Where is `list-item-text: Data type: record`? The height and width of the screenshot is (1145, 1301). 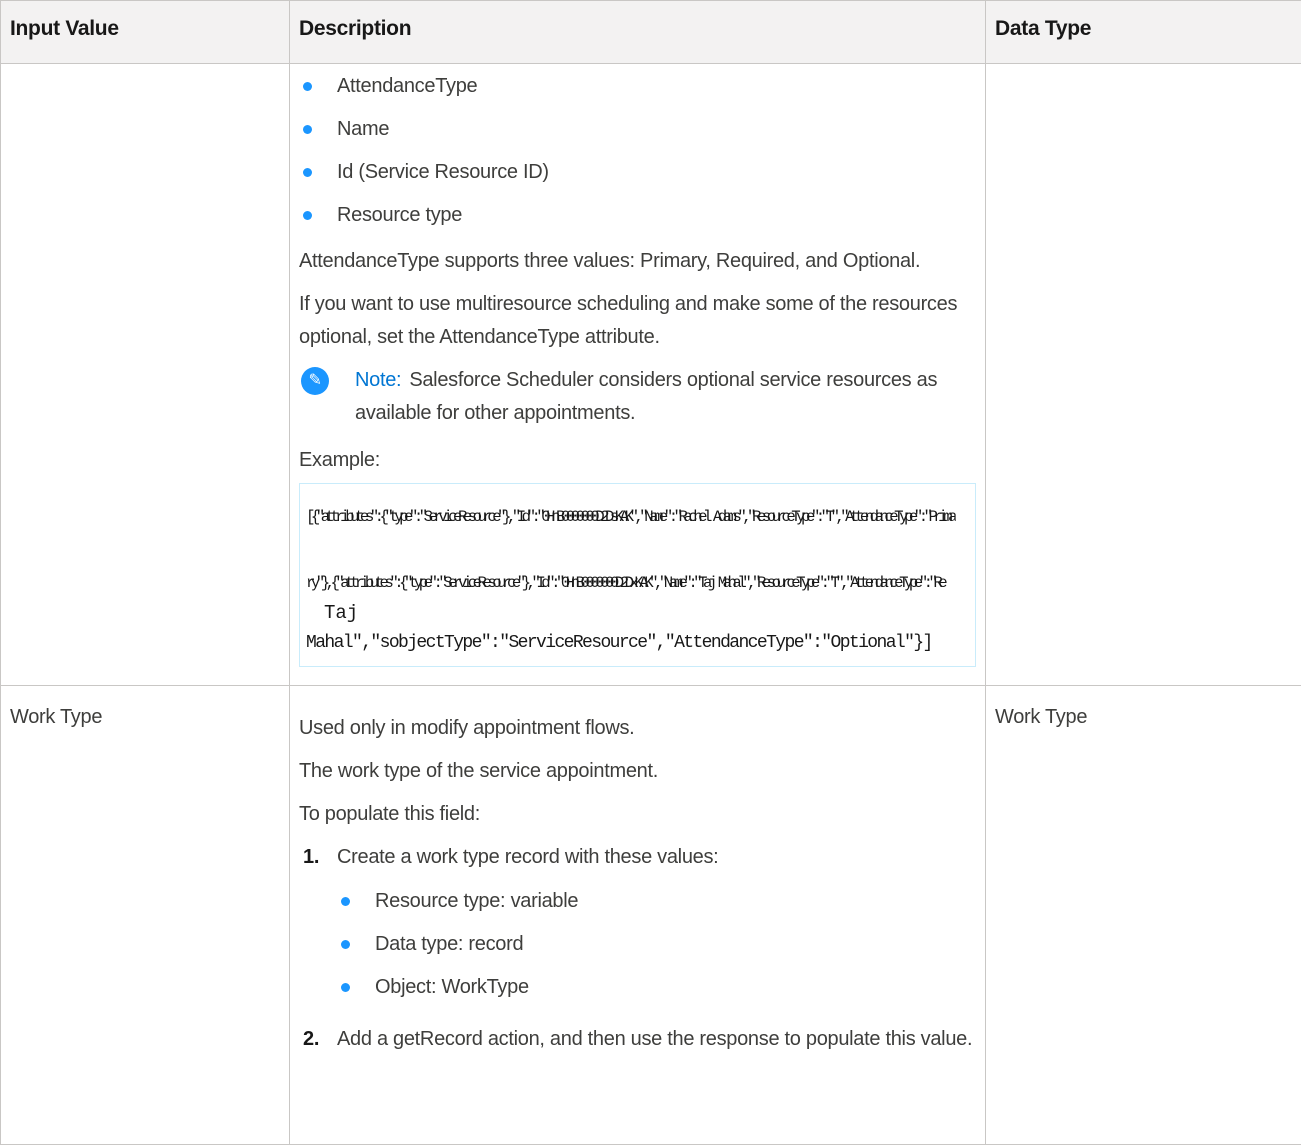
list-item-text: Data type: record is located at coordinates (449, 944).